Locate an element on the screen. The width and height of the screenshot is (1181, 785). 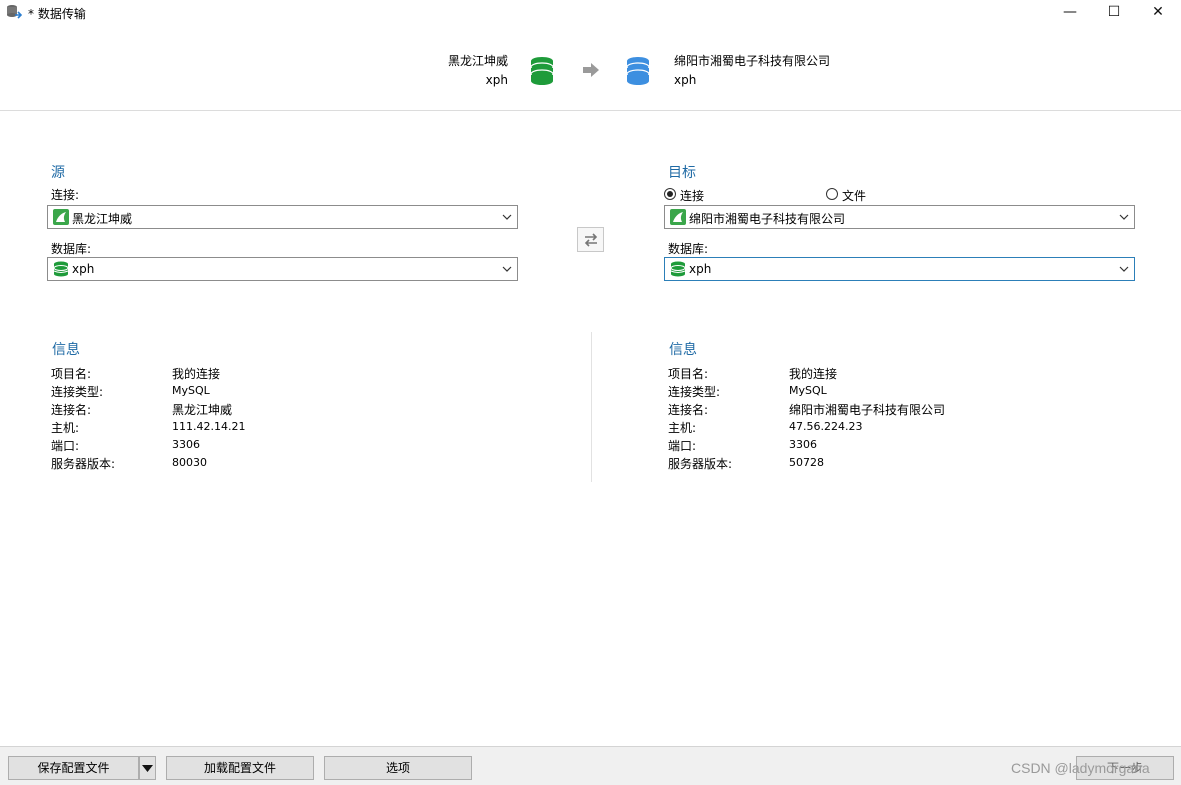
minimize-button: — is located at coordinates (1070, 12).